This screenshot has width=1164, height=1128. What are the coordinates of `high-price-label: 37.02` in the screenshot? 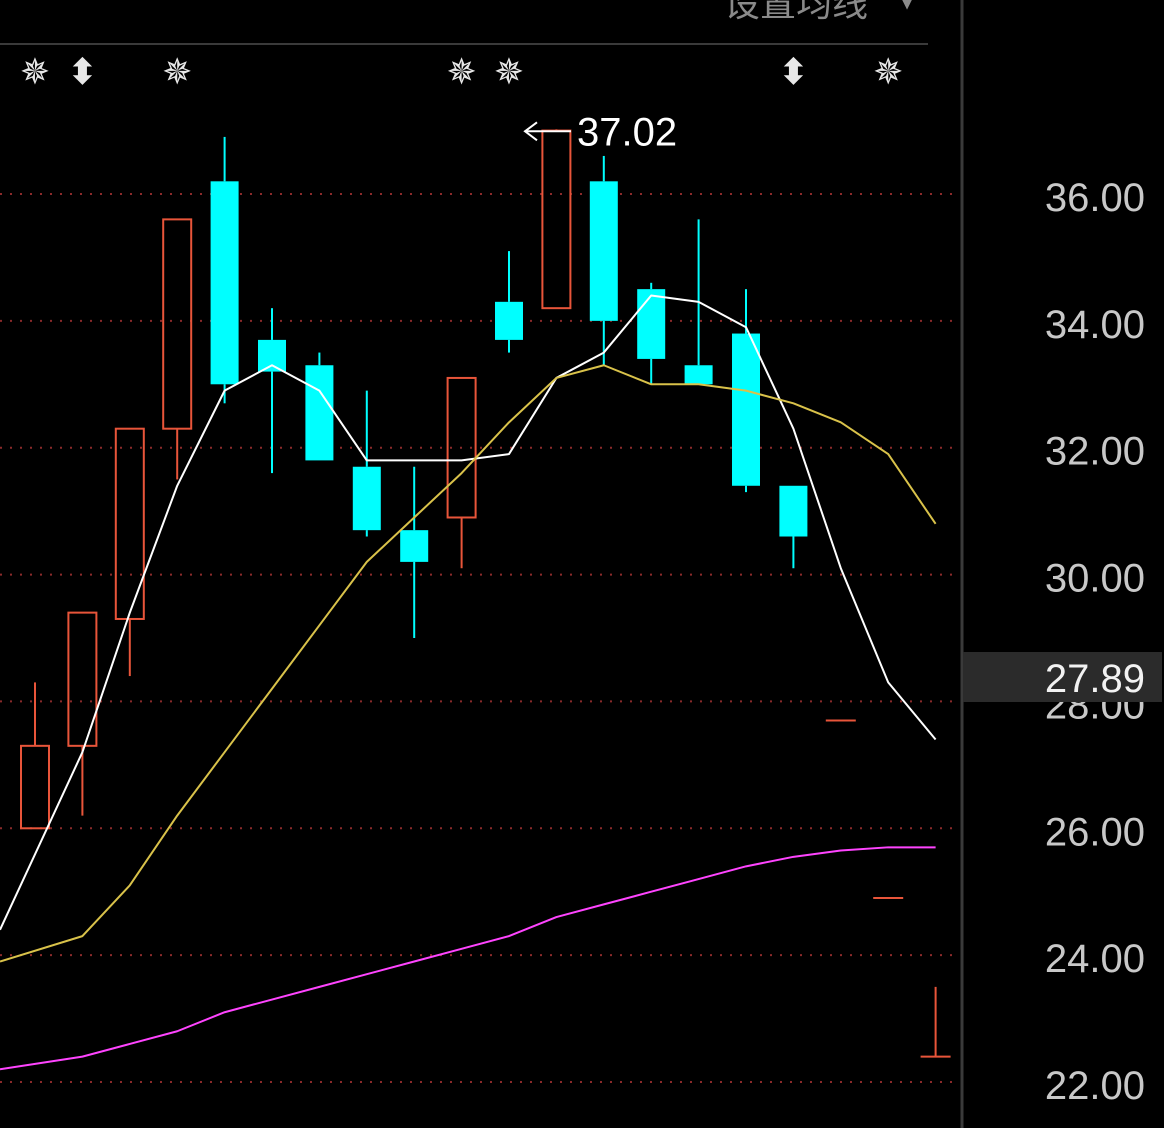 It's located at (627, 132).